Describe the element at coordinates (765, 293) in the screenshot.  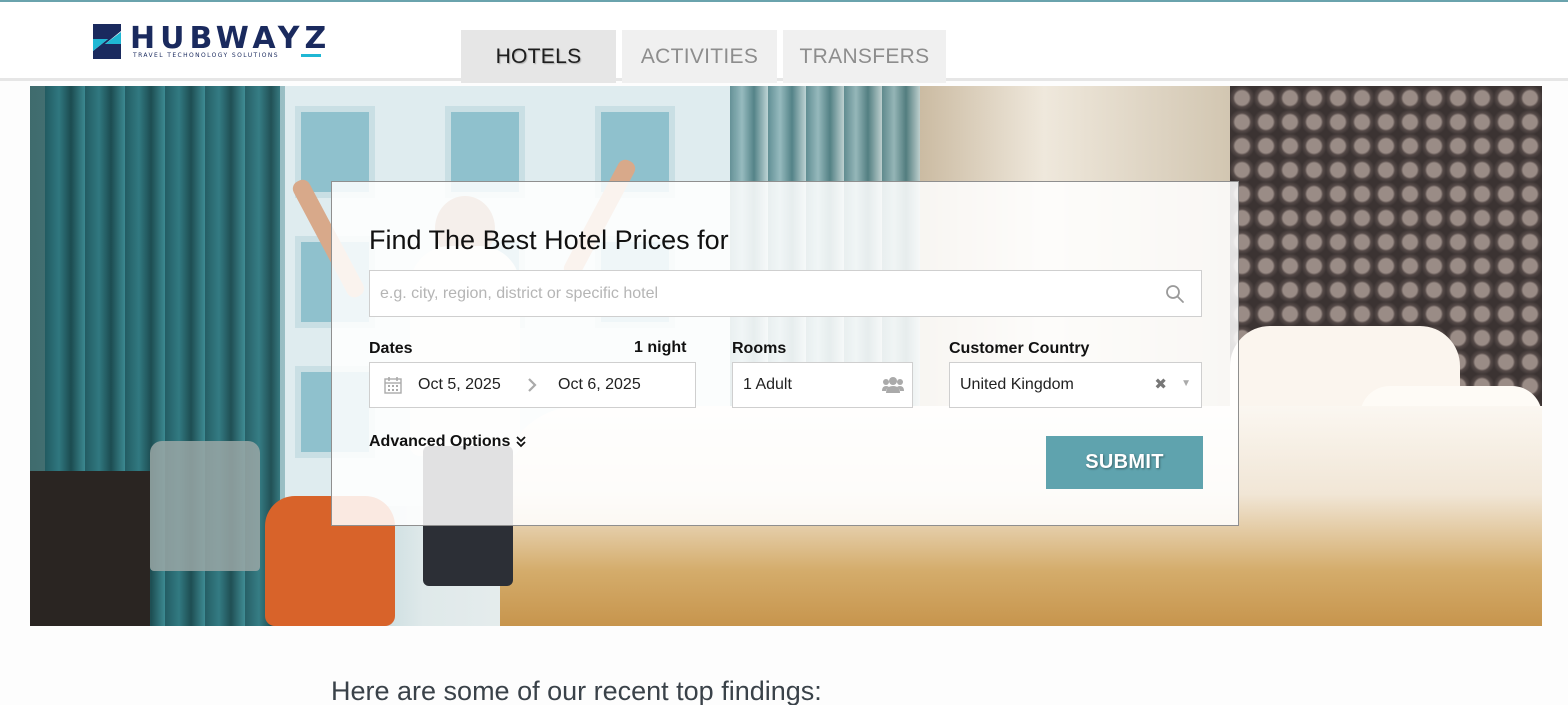
I see `destination-input` at that location.